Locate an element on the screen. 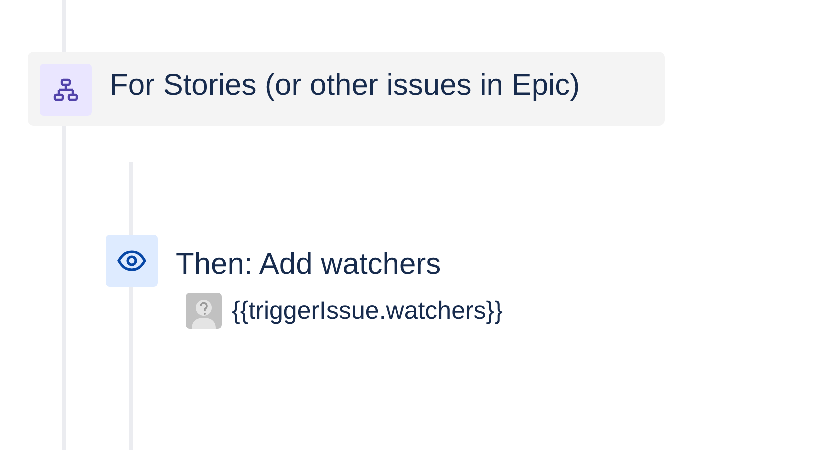 This screenshot has width=816, height=450. watchers-value: {{triggerIssue.watchers}} is located at coordinates (367, 311).